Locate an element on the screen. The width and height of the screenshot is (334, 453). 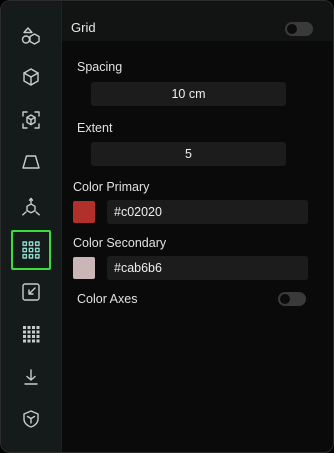
extent-input: 5 is located at coordinates (188, 154).